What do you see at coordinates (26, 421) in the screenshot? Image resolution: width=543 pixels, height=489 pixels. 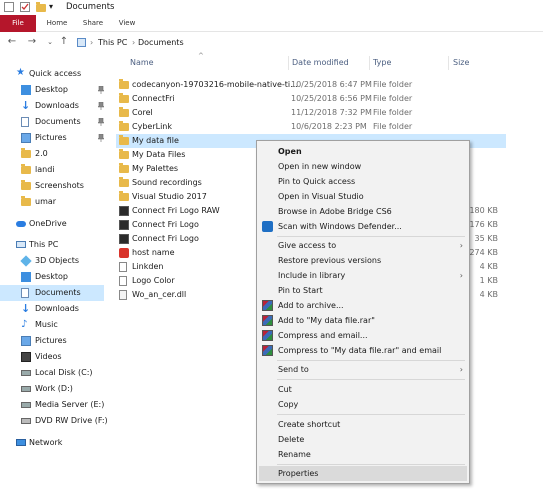 I see `dvd-icon` at bounding box center [26, 421].